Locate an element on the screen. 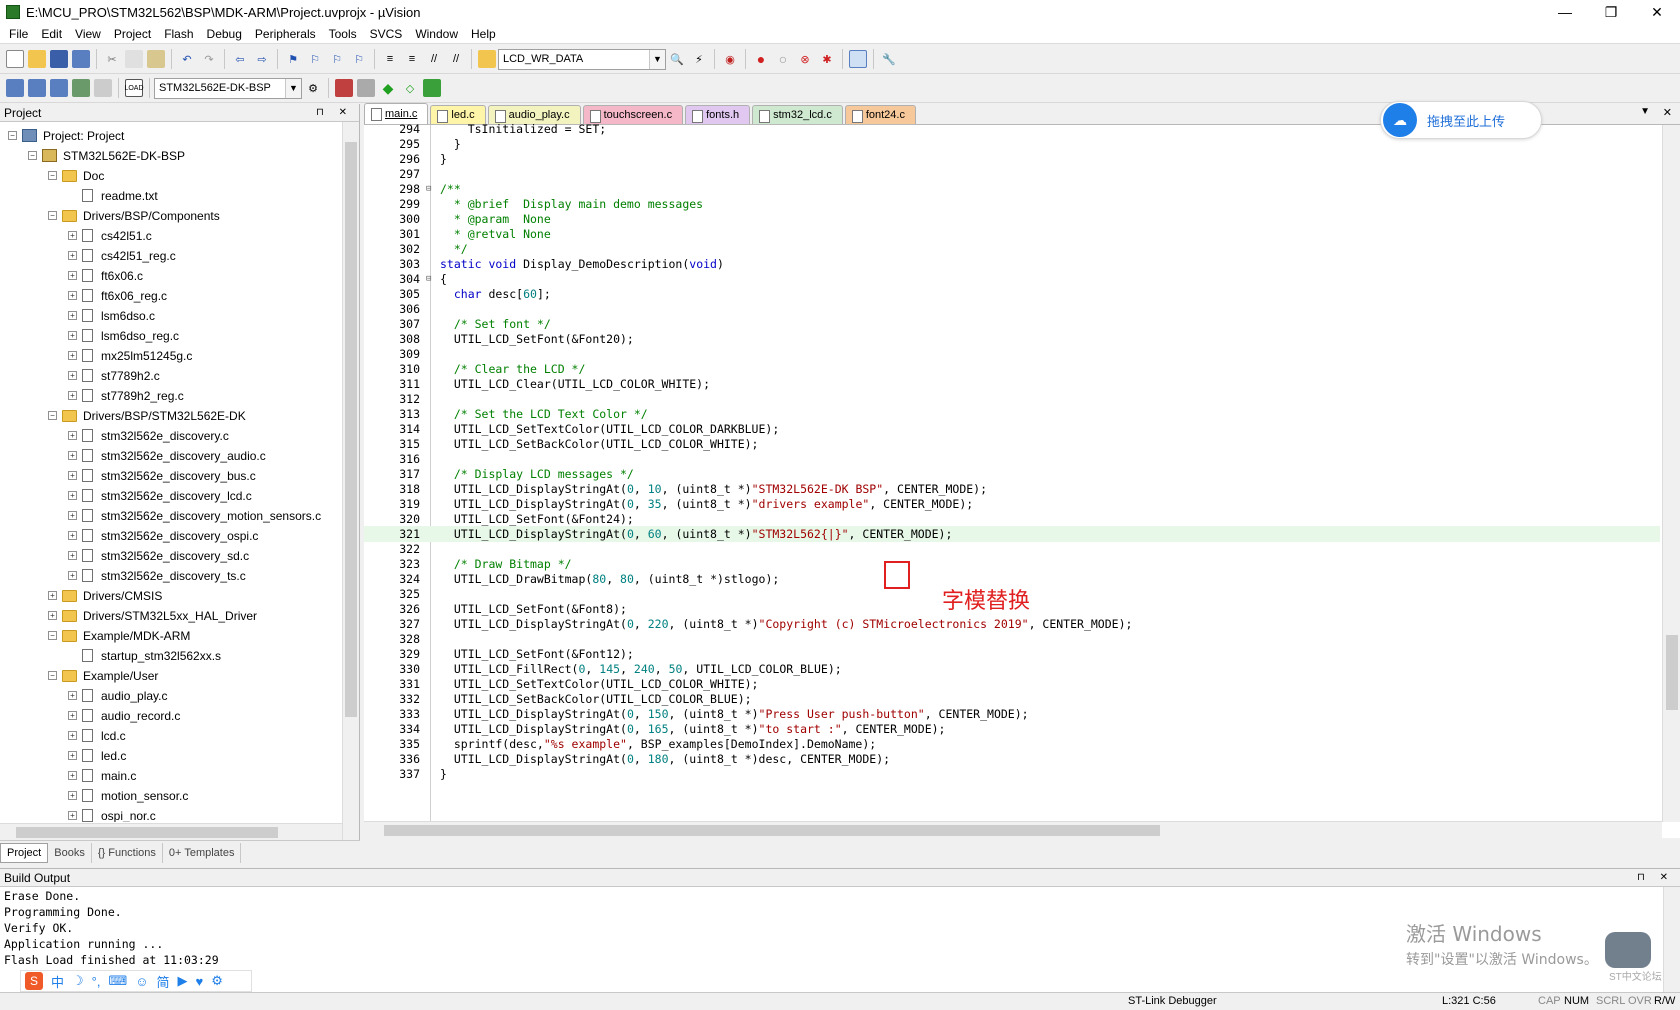 The image size is (1680, 1010). tree-item: startup_stm32l562xx.s is located at coordinates (144, 655).